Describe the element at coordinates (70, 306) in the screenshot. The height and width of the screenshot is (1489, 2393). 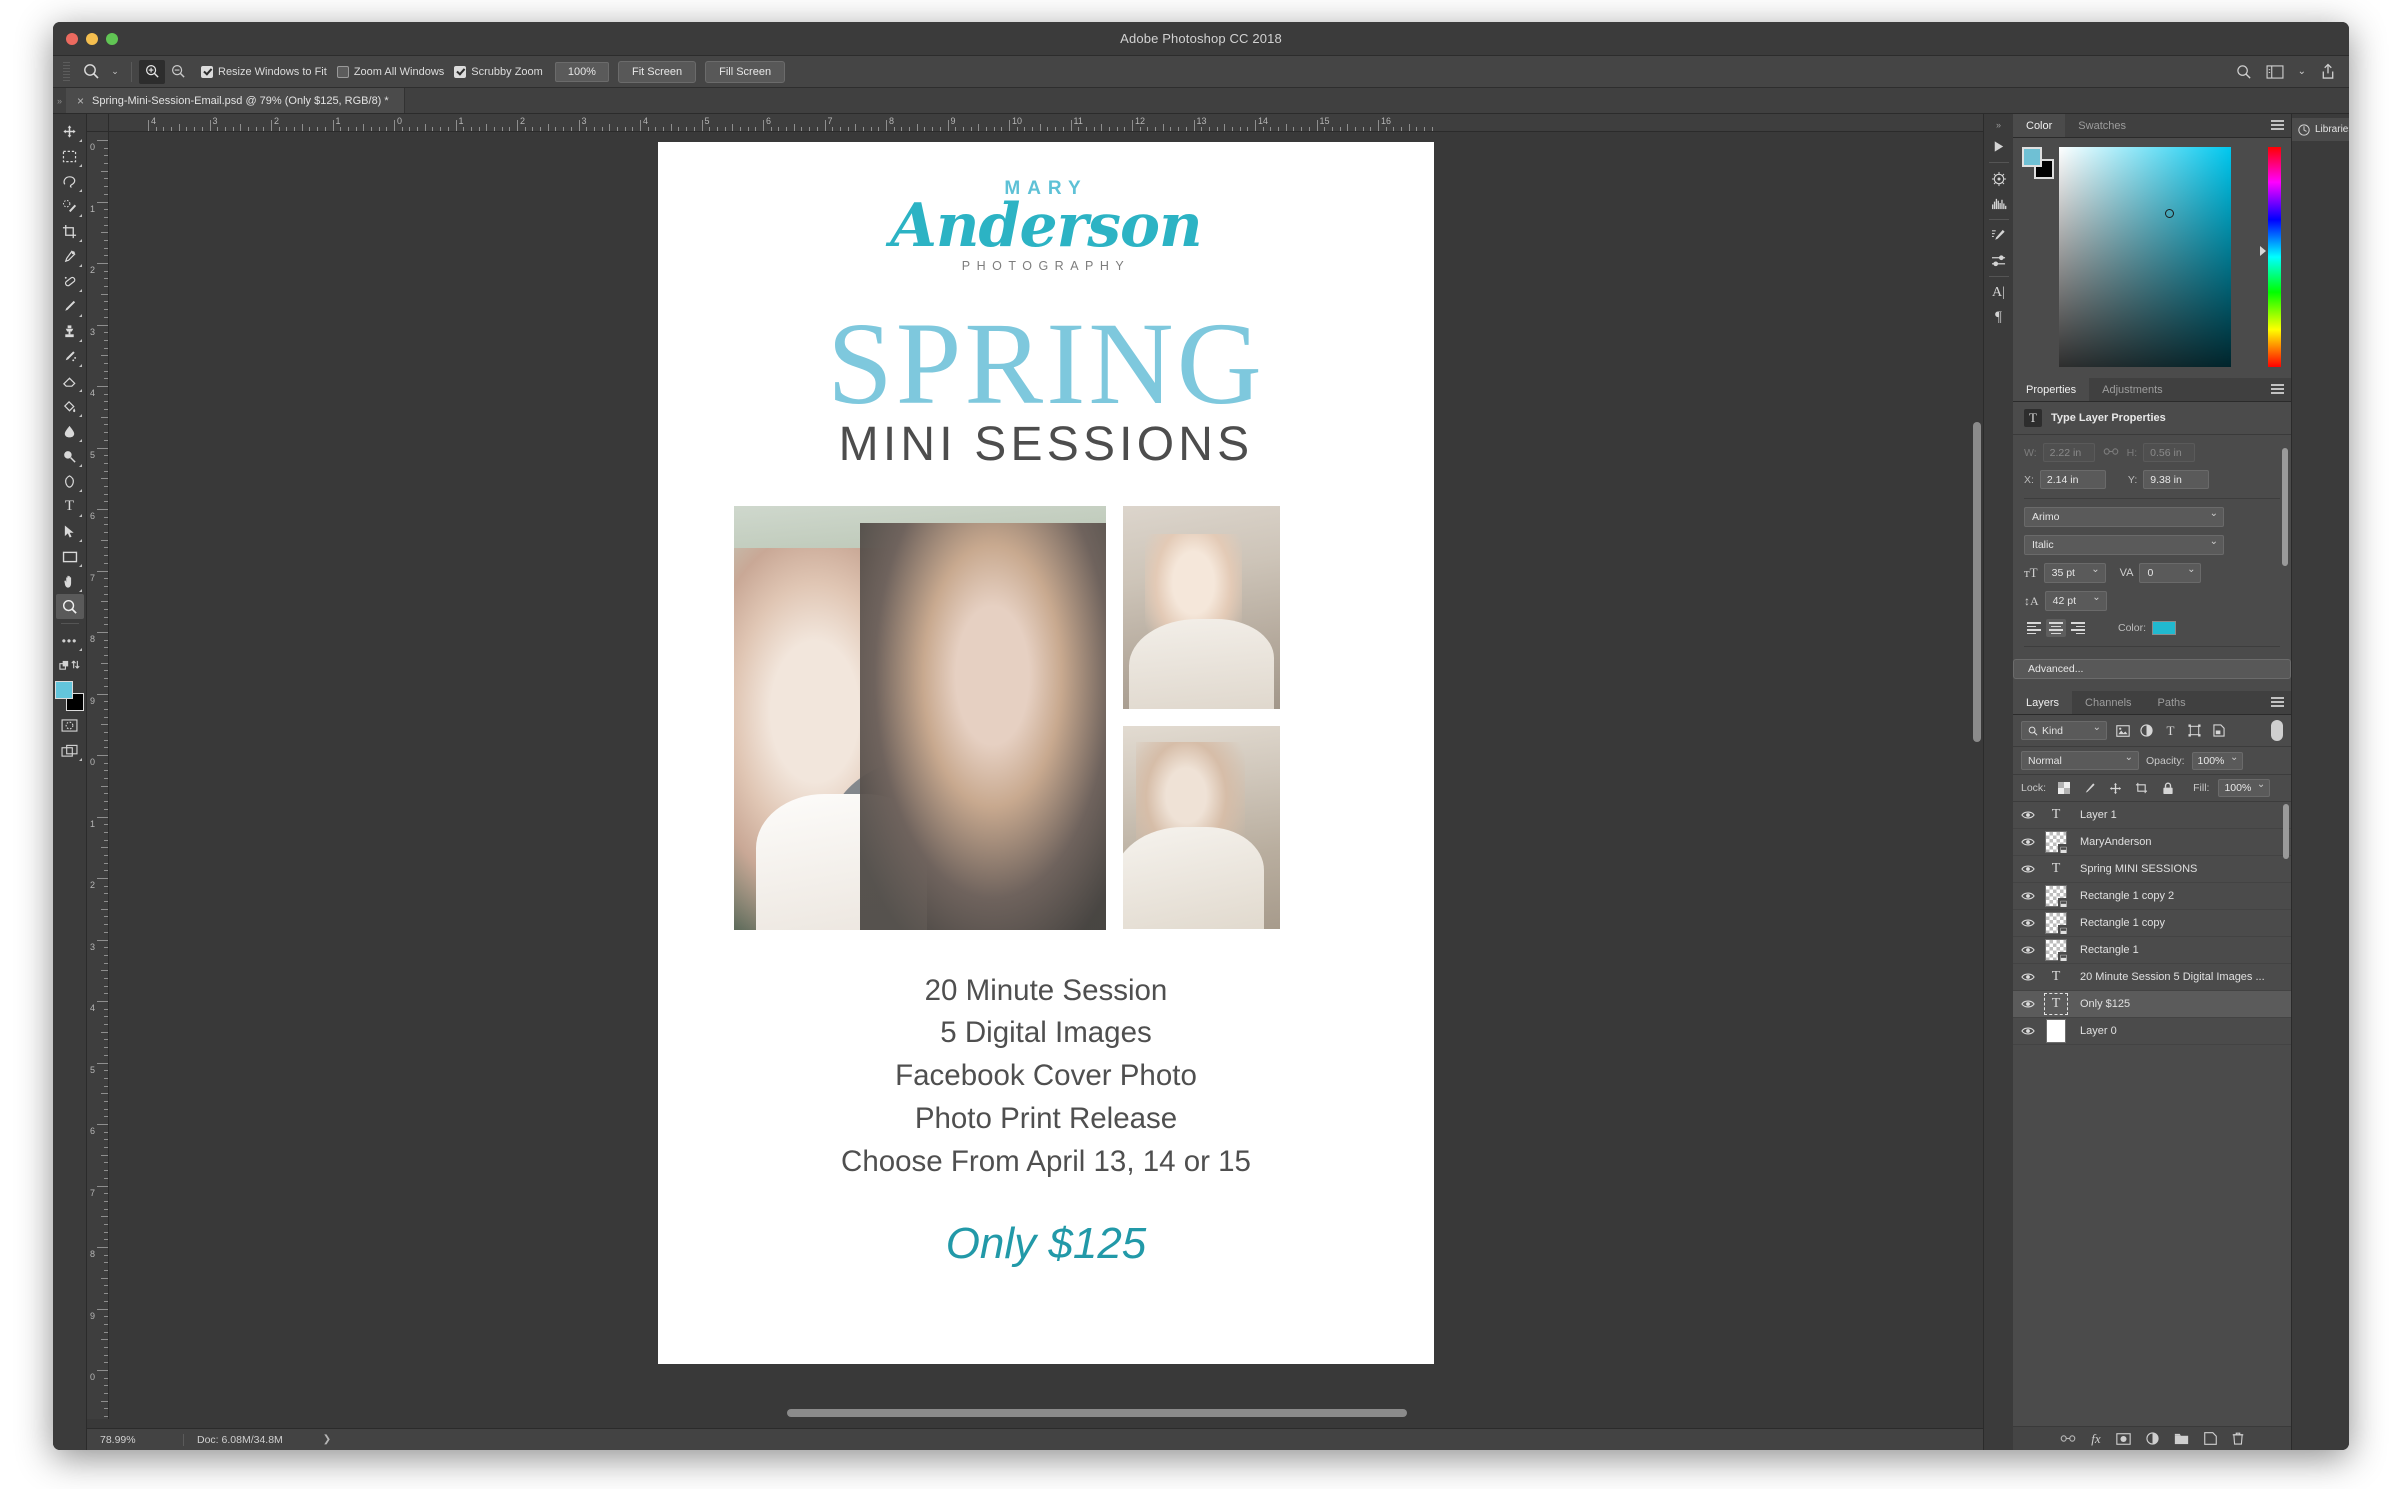
I see `brush-tool` at that location.